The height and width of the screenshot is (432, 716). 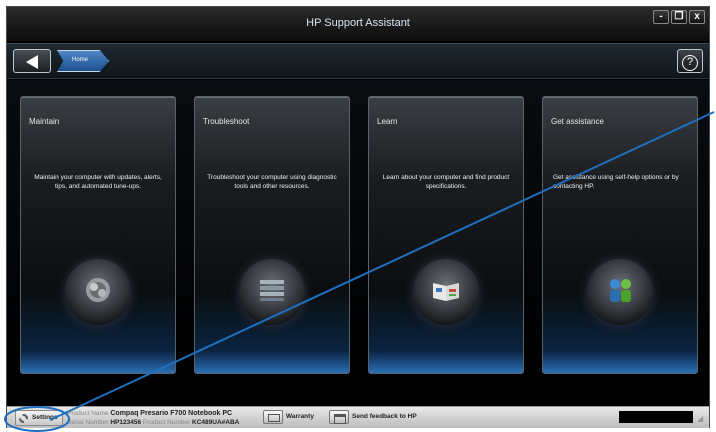 I want to click on diagnostic-tools-icon, so click(x=272, y=292).